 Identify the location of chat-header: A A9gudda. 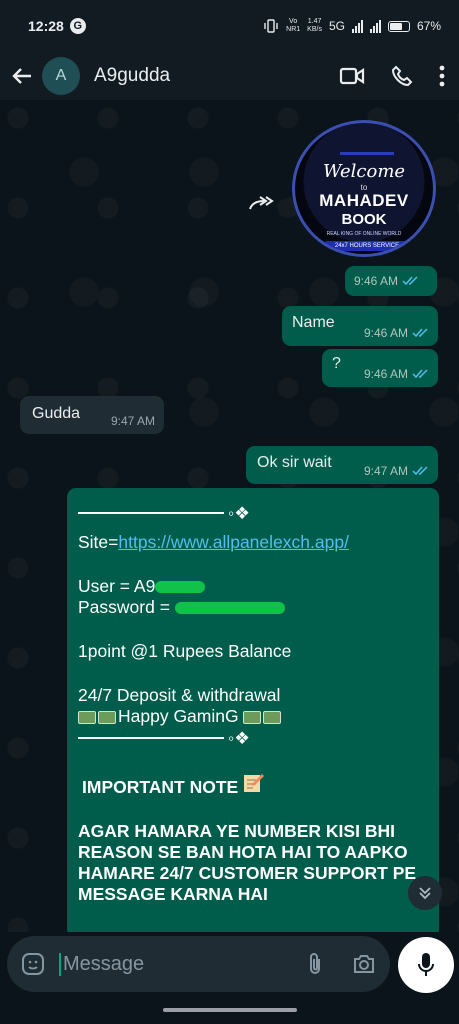
(229, 76).